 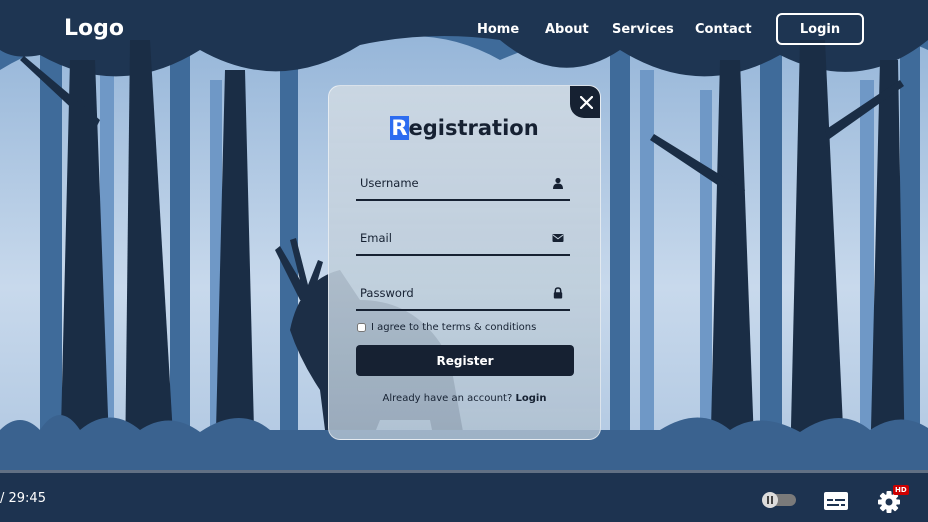 I want to click on username-input, so click(x=448, y=183).